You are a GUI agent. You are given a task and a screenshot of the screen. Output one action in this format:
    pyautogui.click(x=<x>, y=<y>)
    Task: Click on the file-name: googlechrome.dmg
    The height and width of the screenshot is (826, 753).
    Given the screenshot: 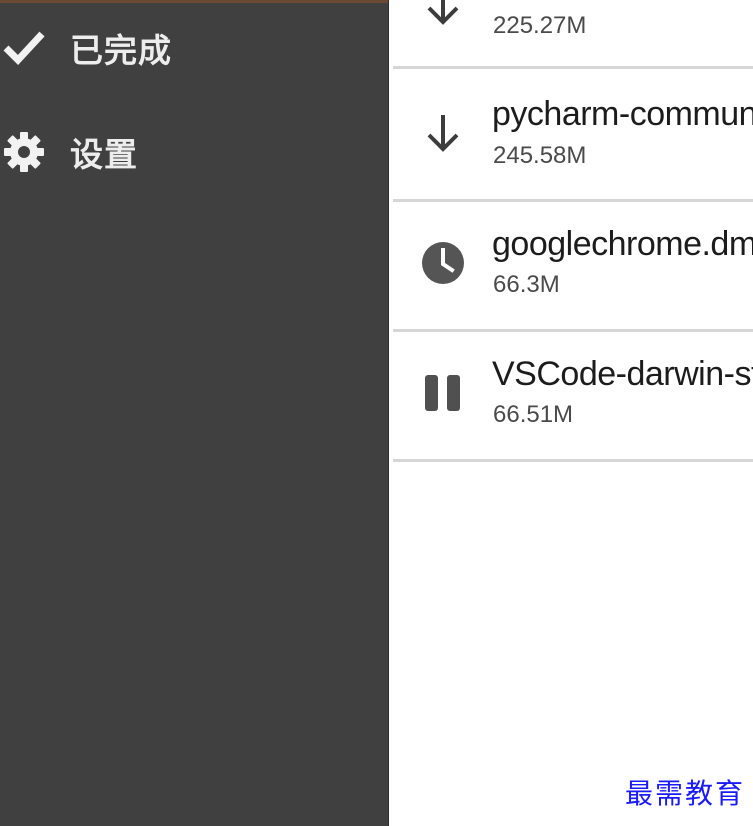 What is the action you would take?
    pyautogui.click(x=622, y=244)
    